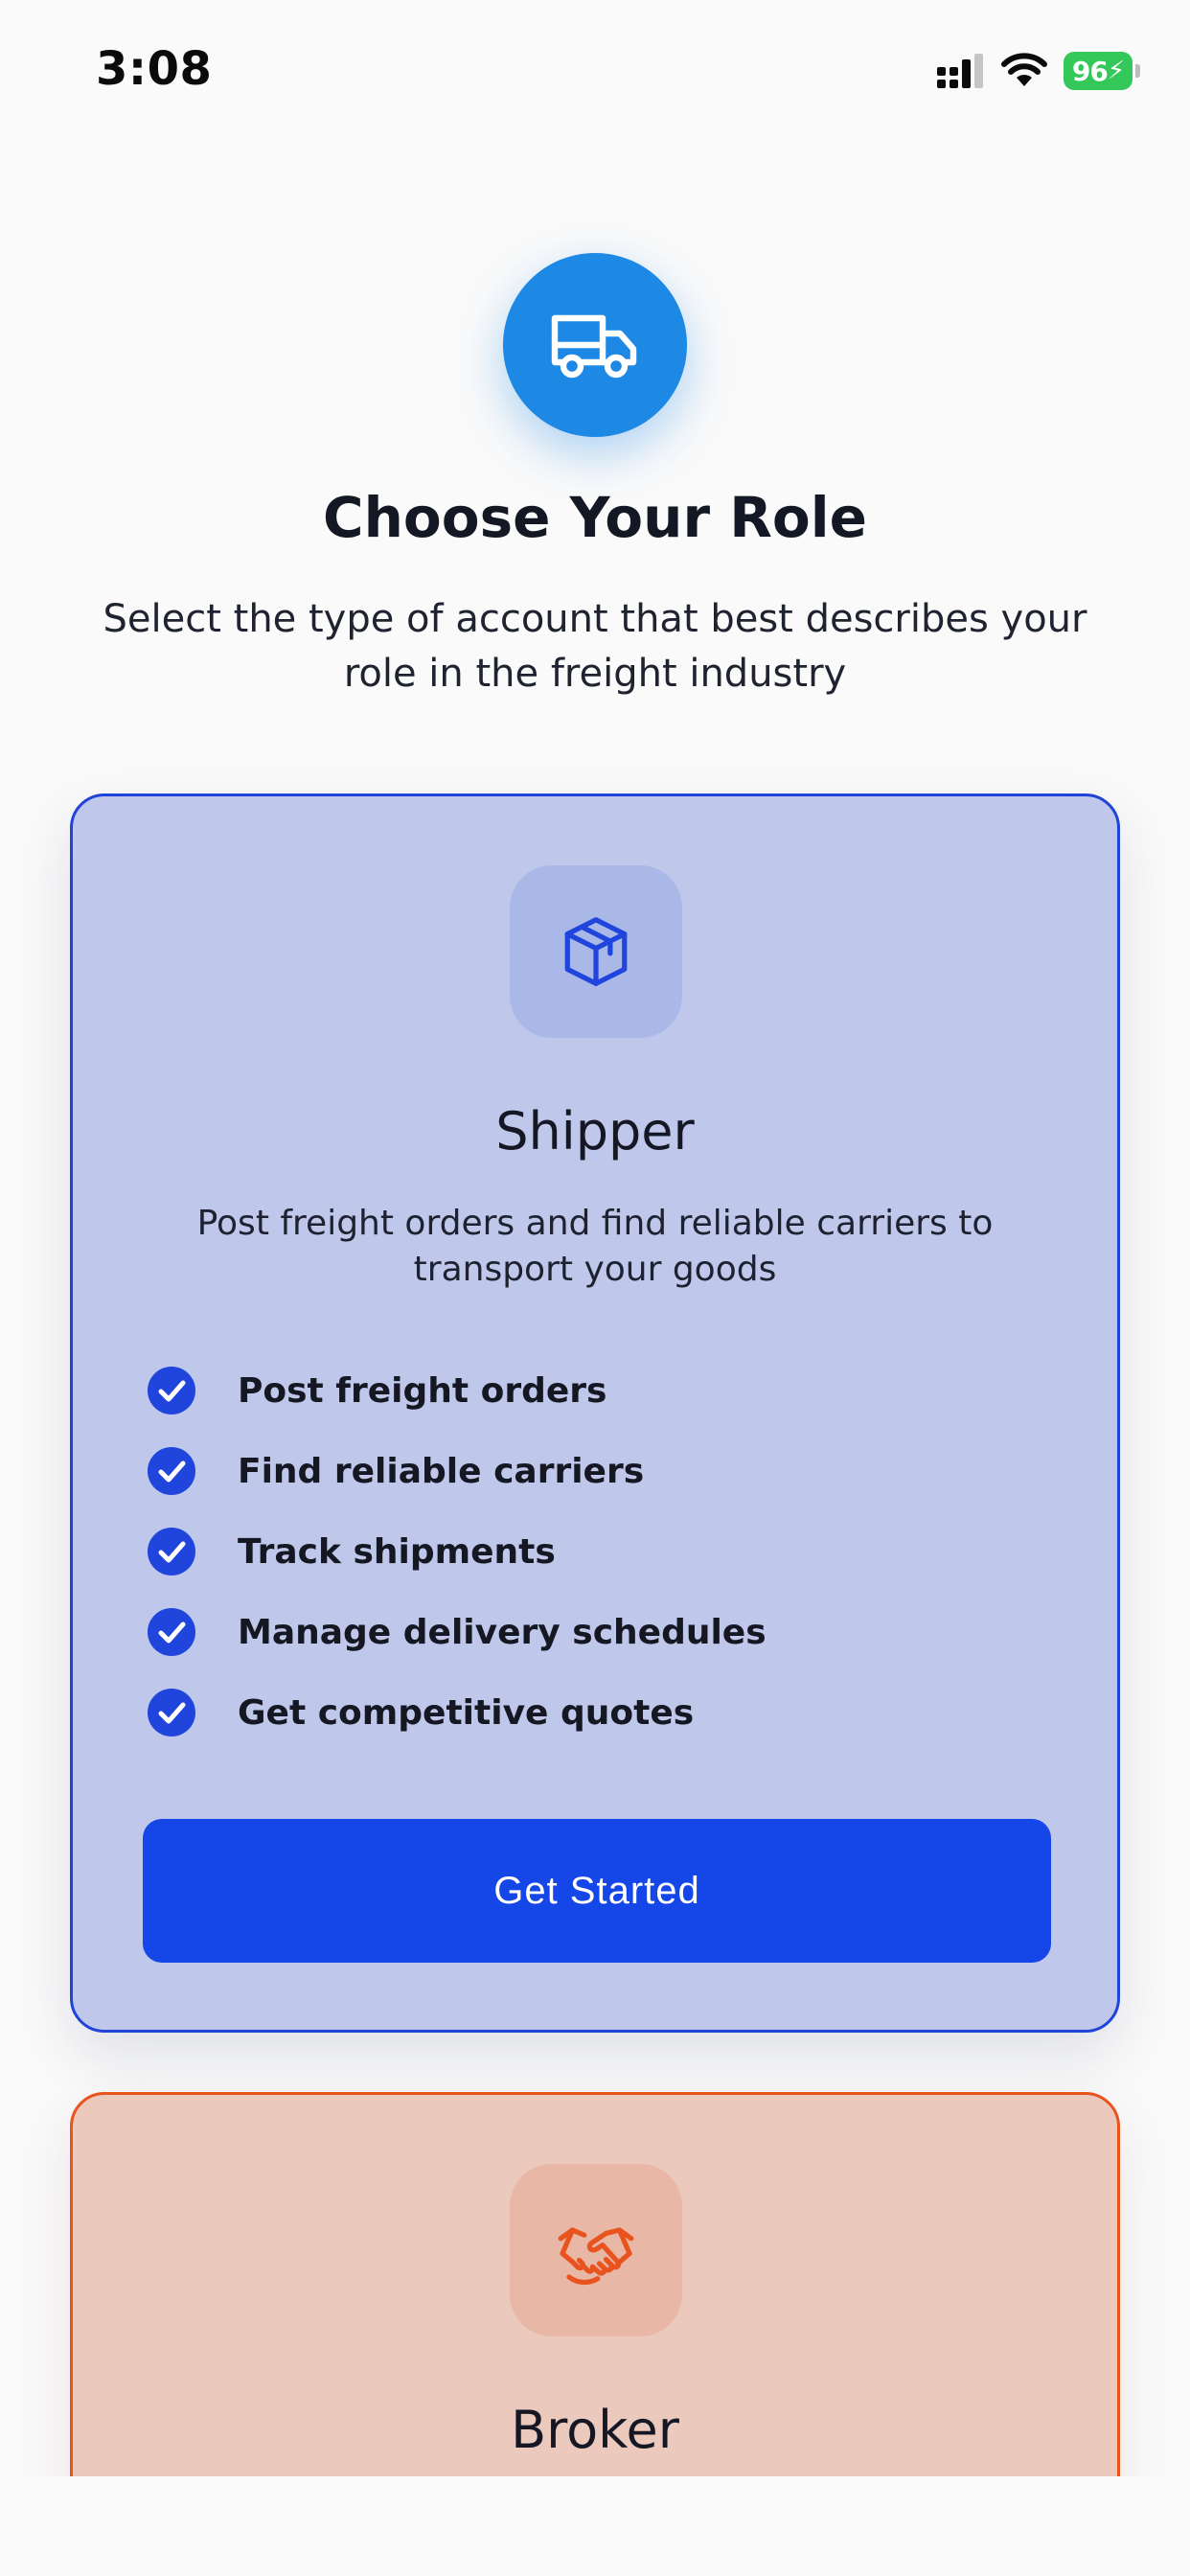 This screenshot has height=2576, width=1190. Describe the element at coordinates (397, 1552) in the screenshot. I see `feature-label: Track shipments` at that location.